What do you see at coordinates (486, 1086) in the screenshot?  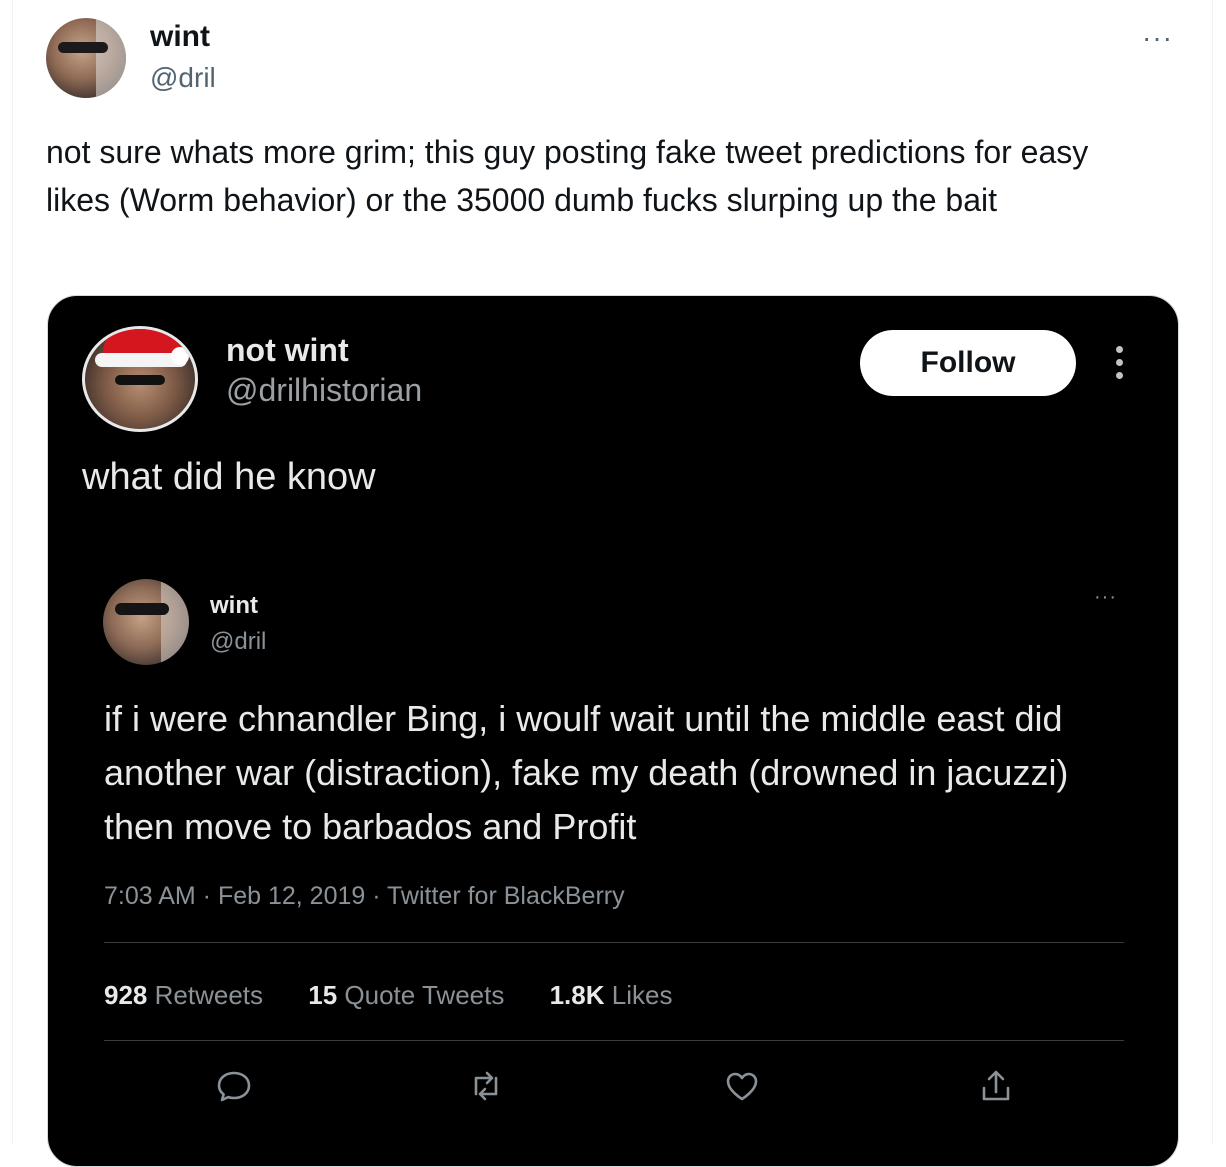 I see `retweet-icon` at bounding box center [486, 1086].